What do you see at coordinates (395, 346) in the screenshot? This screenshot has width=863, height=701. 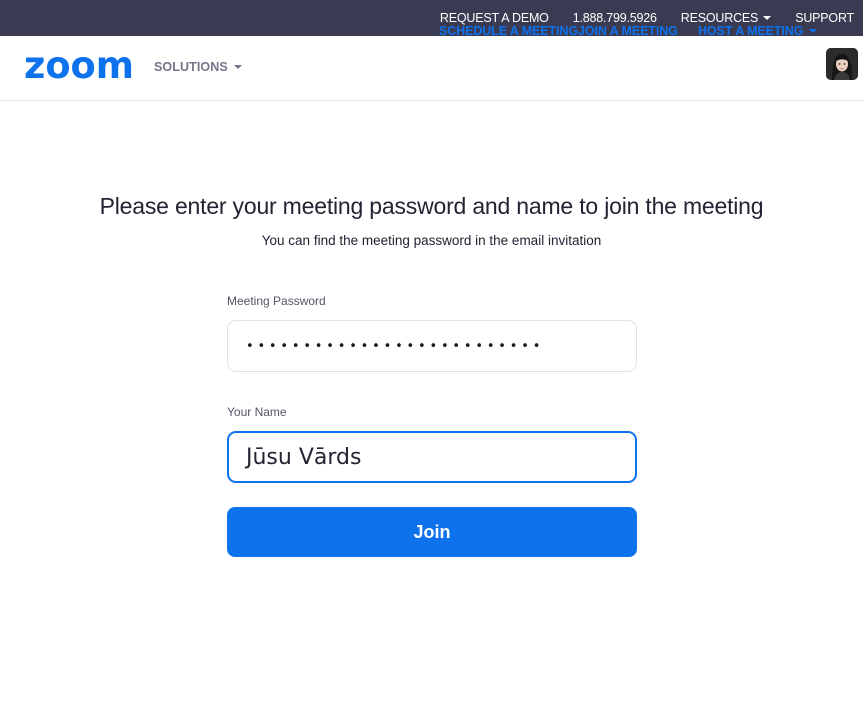 I see `password-value: ••••••••••••••••••••••••••` at bounding box center [395, 346].